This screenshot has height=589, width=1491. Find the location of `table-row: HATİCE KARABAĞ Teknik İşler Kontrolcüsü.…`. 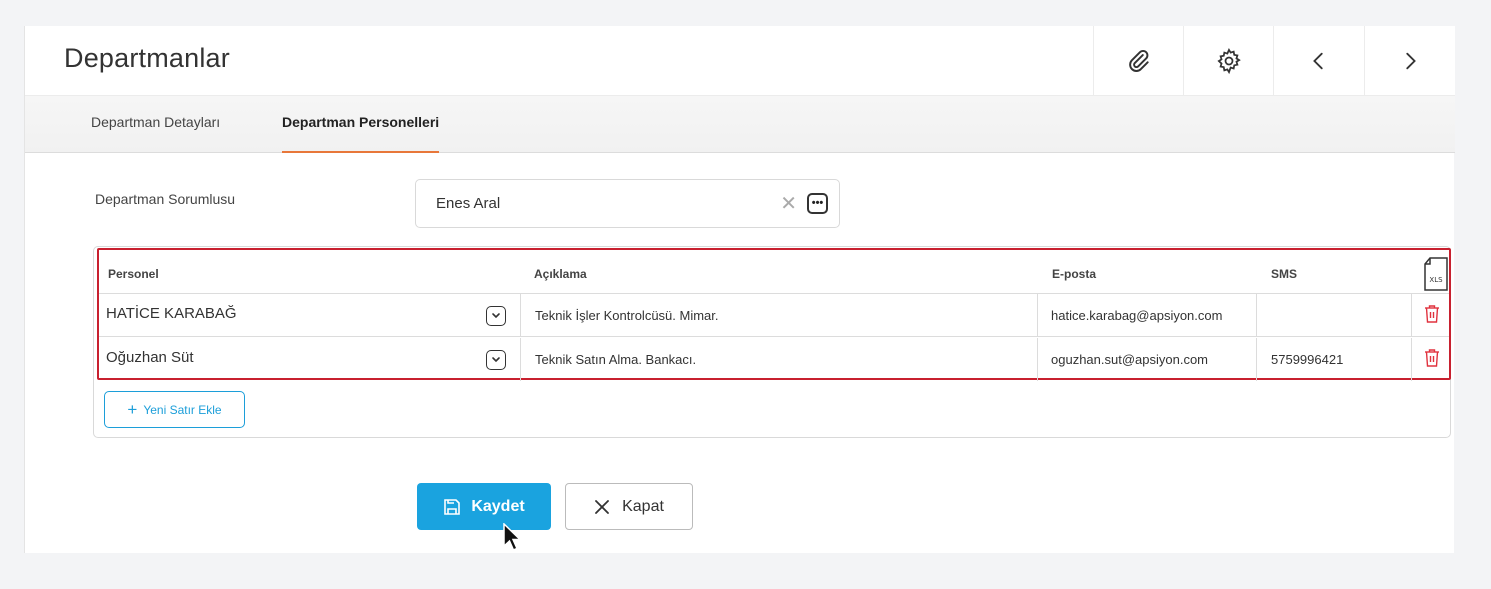

table-row: HATİCE KARABAĞ Teknik İşler Kontrolcüsü.… is located at coordinates (774, 315).